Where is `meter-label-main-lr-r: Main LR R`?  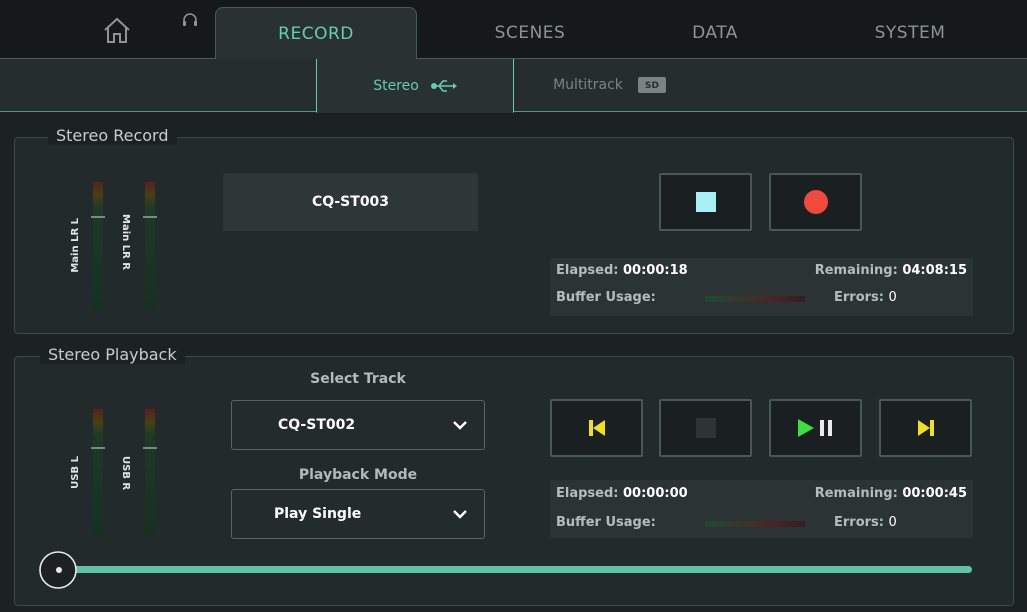 meter-label-main-lr-r: Main LR R is located at coordinates (125, 242).